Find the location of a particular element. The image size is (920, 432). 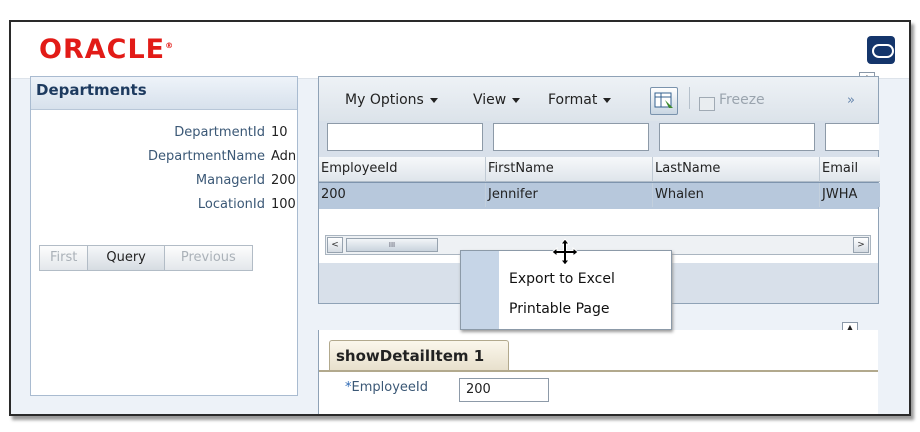

format-menu: Format is located at coordinates (580, 100).